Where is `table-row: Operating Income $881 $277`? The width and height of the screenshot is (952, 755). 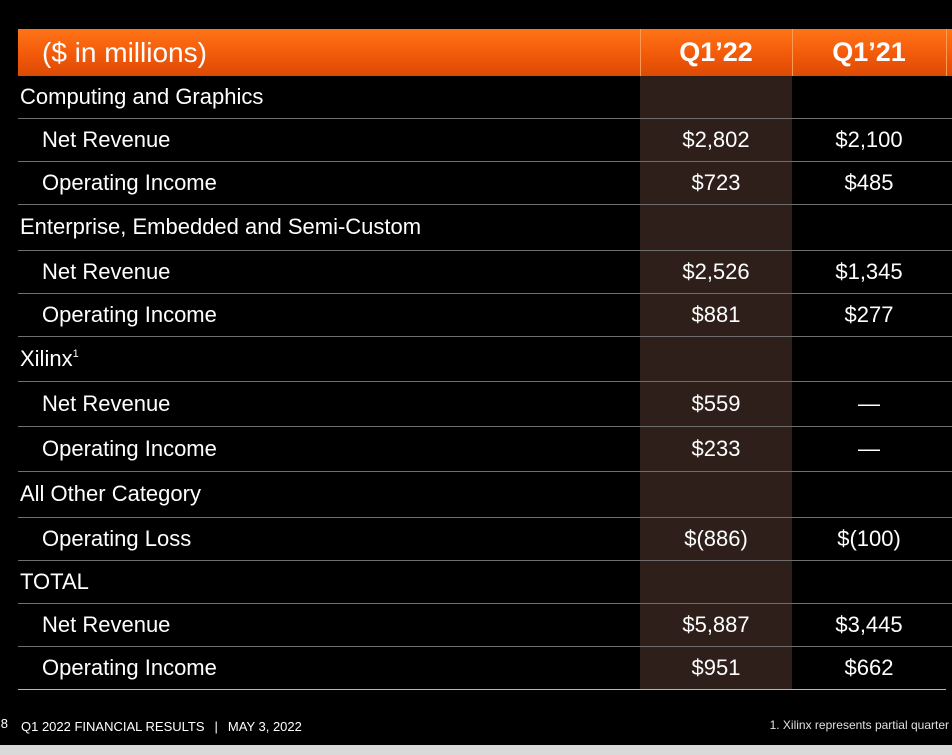
table-row: Operating Income $881 $277 is located at coordinates (485, 315).